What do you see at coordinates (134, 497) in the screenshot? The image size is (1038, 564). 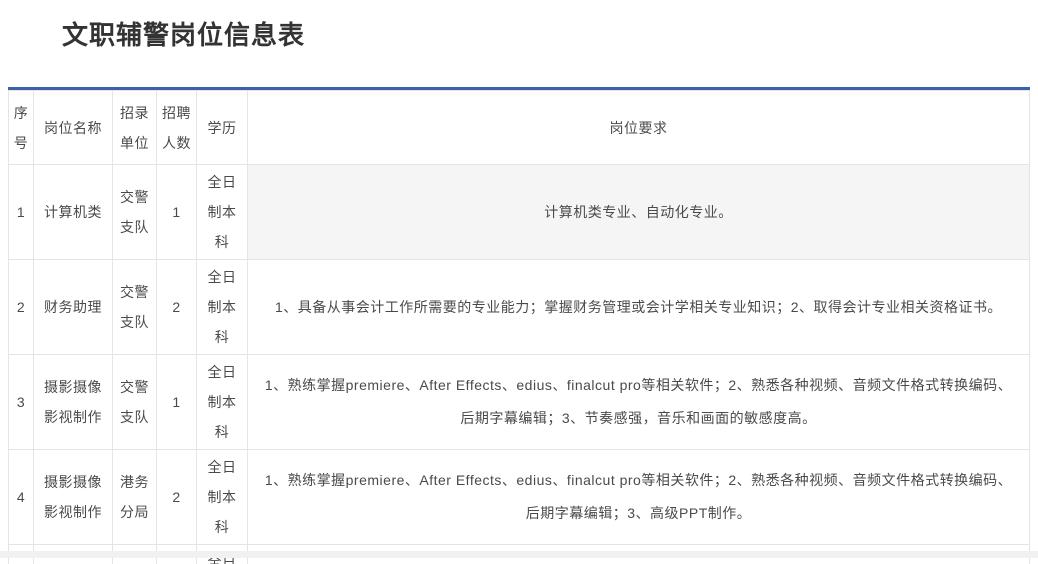 I see `cell-unit: 港务分局` at bounding box center [134, 497].